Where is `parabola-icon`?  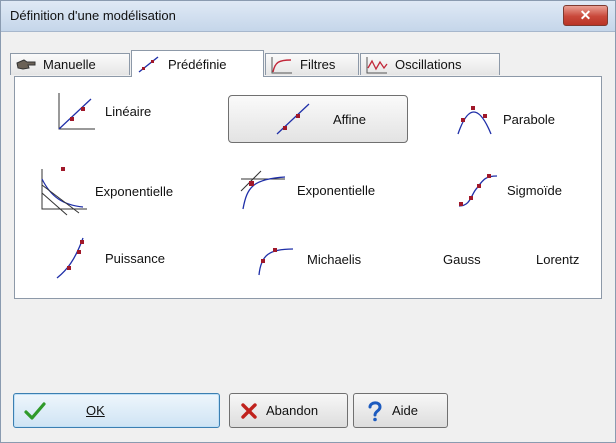 parabola-icon is located at coordinates (474, 120).